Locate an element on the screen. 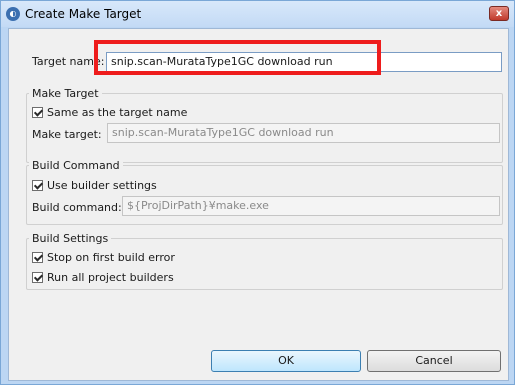 The height and width of the screenshot is (385, 515). stop-on-first-error-checkbox: Stop on first build error is located at coordinates (103, 257).